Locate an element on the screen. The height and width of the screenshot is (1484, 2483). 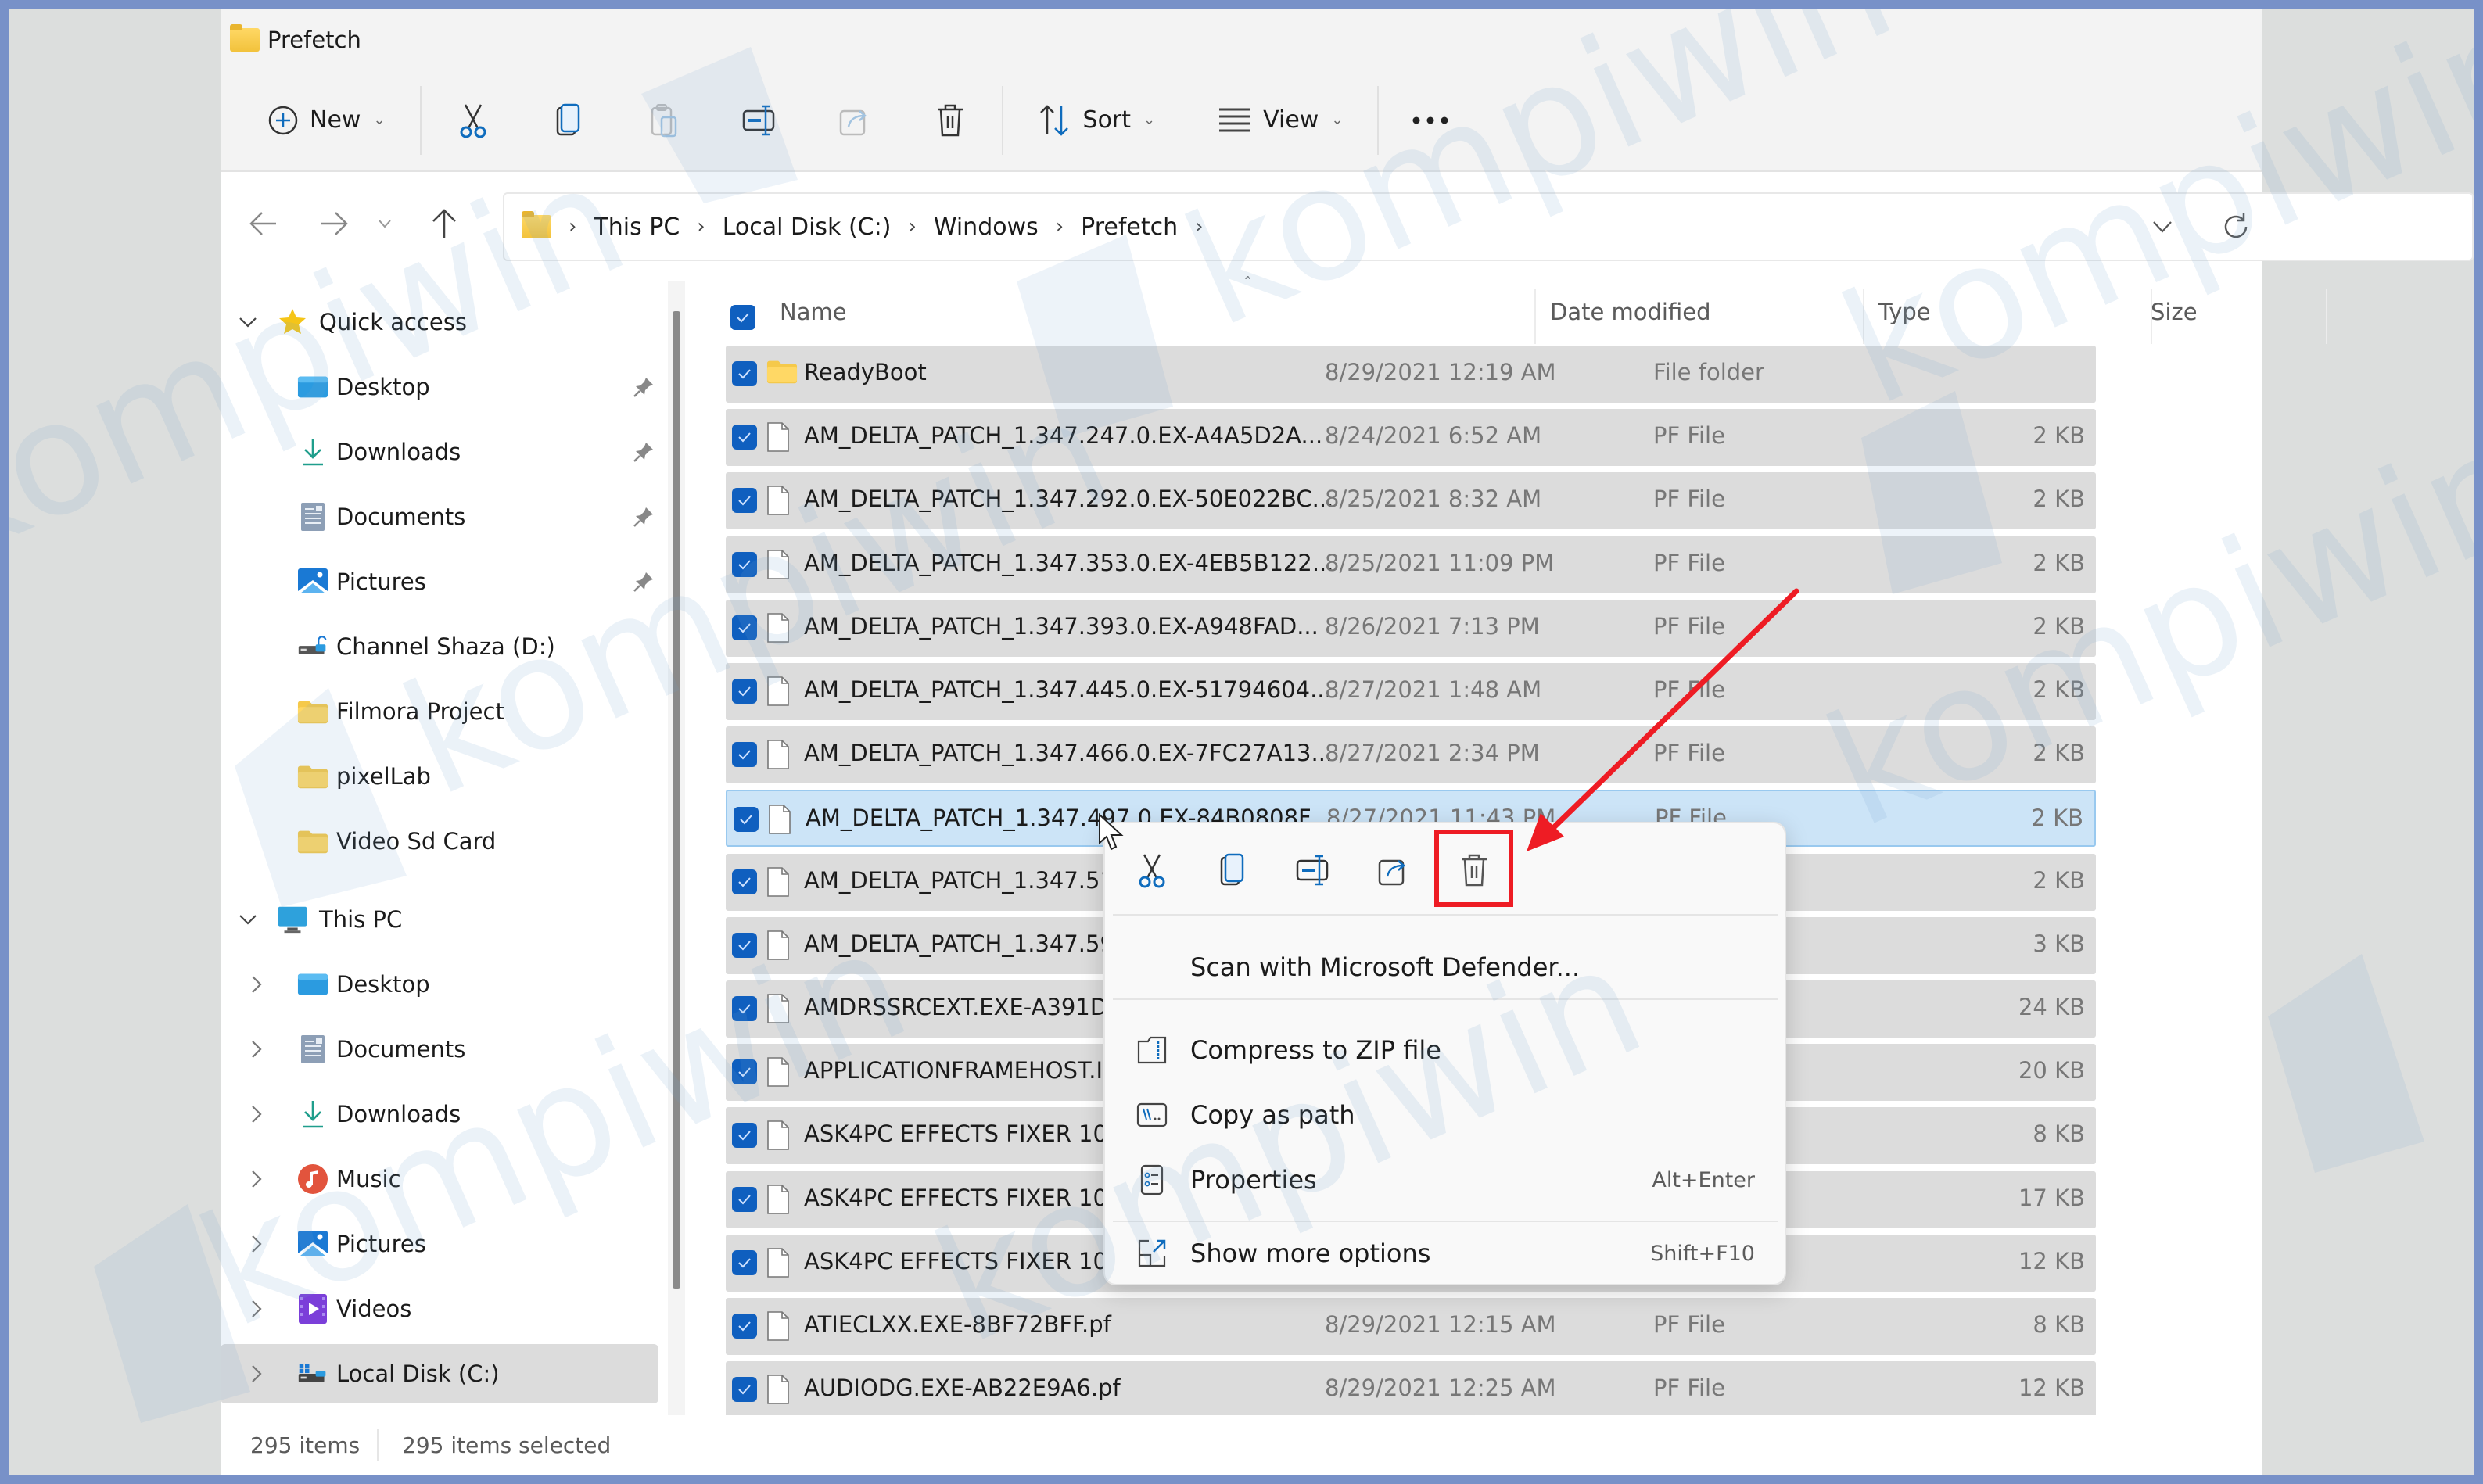
back-button is located at coordinates (263, 224).